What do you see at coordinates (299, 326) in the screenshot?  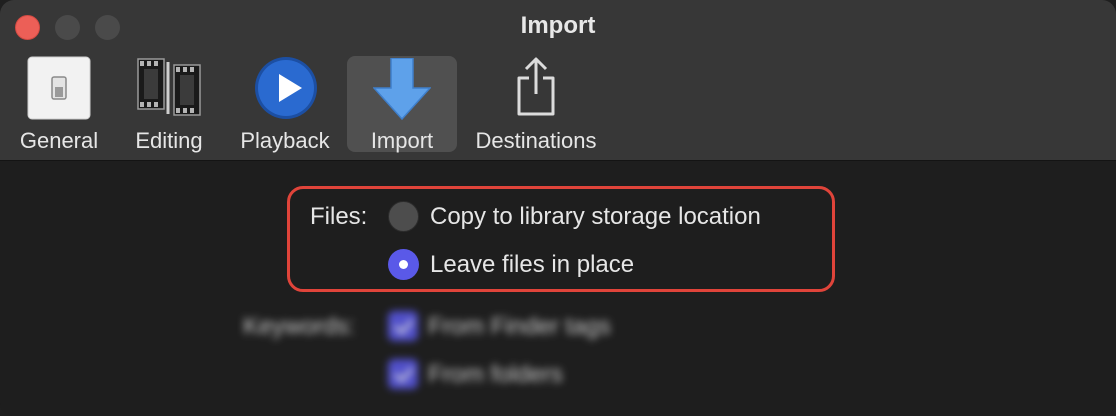 I see `keywords-label: Keywords:` at bounding box center [299, 326].